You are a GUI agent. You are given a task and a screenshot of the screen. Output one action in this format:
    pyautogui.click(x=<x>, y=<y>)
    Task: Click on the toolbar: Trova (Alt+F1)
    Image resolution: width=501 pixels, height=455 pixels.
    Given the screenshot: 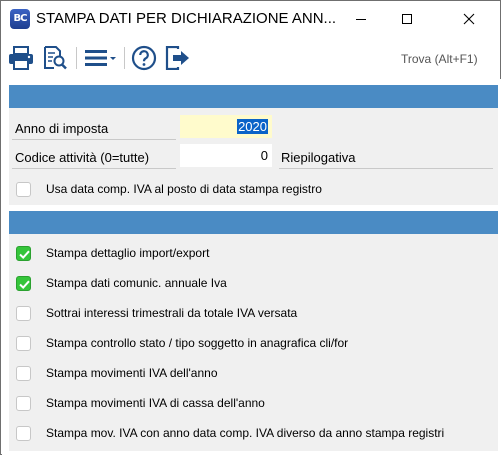 What is the action you would take?
    pyautogui.click(x=250, y=58)
    